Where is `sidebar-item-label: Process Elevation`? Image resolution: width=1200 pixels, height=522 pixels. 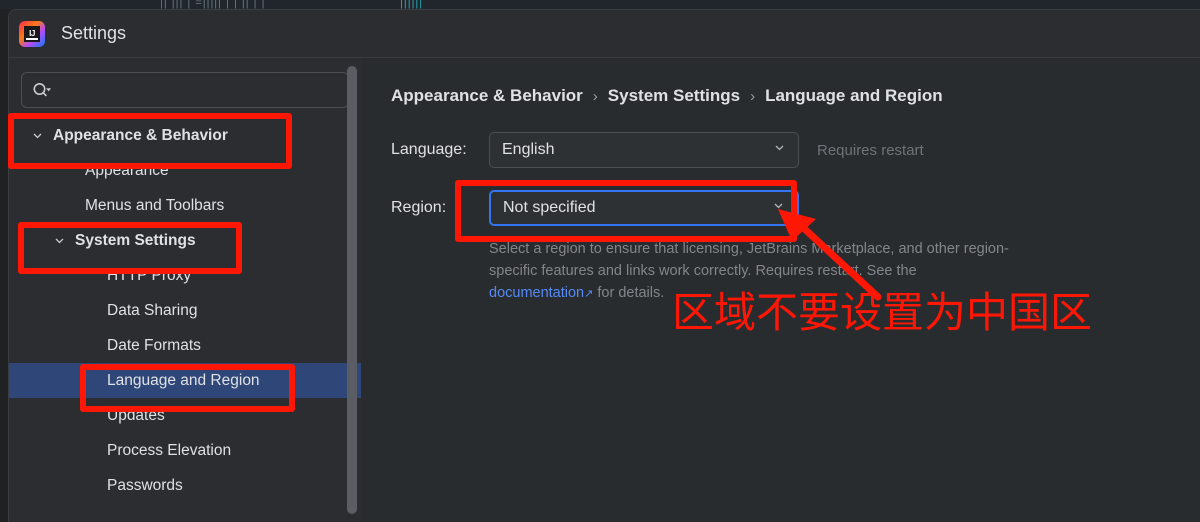
sidebar-item-label: Process Elevation is located at coordinates (169, 450).